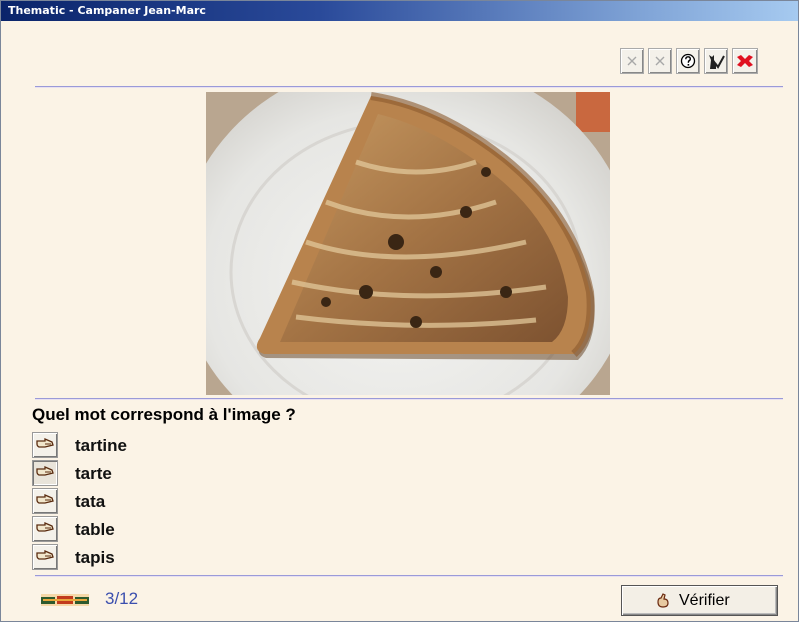 This screenshot has height=622, width=799. Describe the element at coordinates (90, 501) in the screenshot. I see `option-label: tata` at that location.